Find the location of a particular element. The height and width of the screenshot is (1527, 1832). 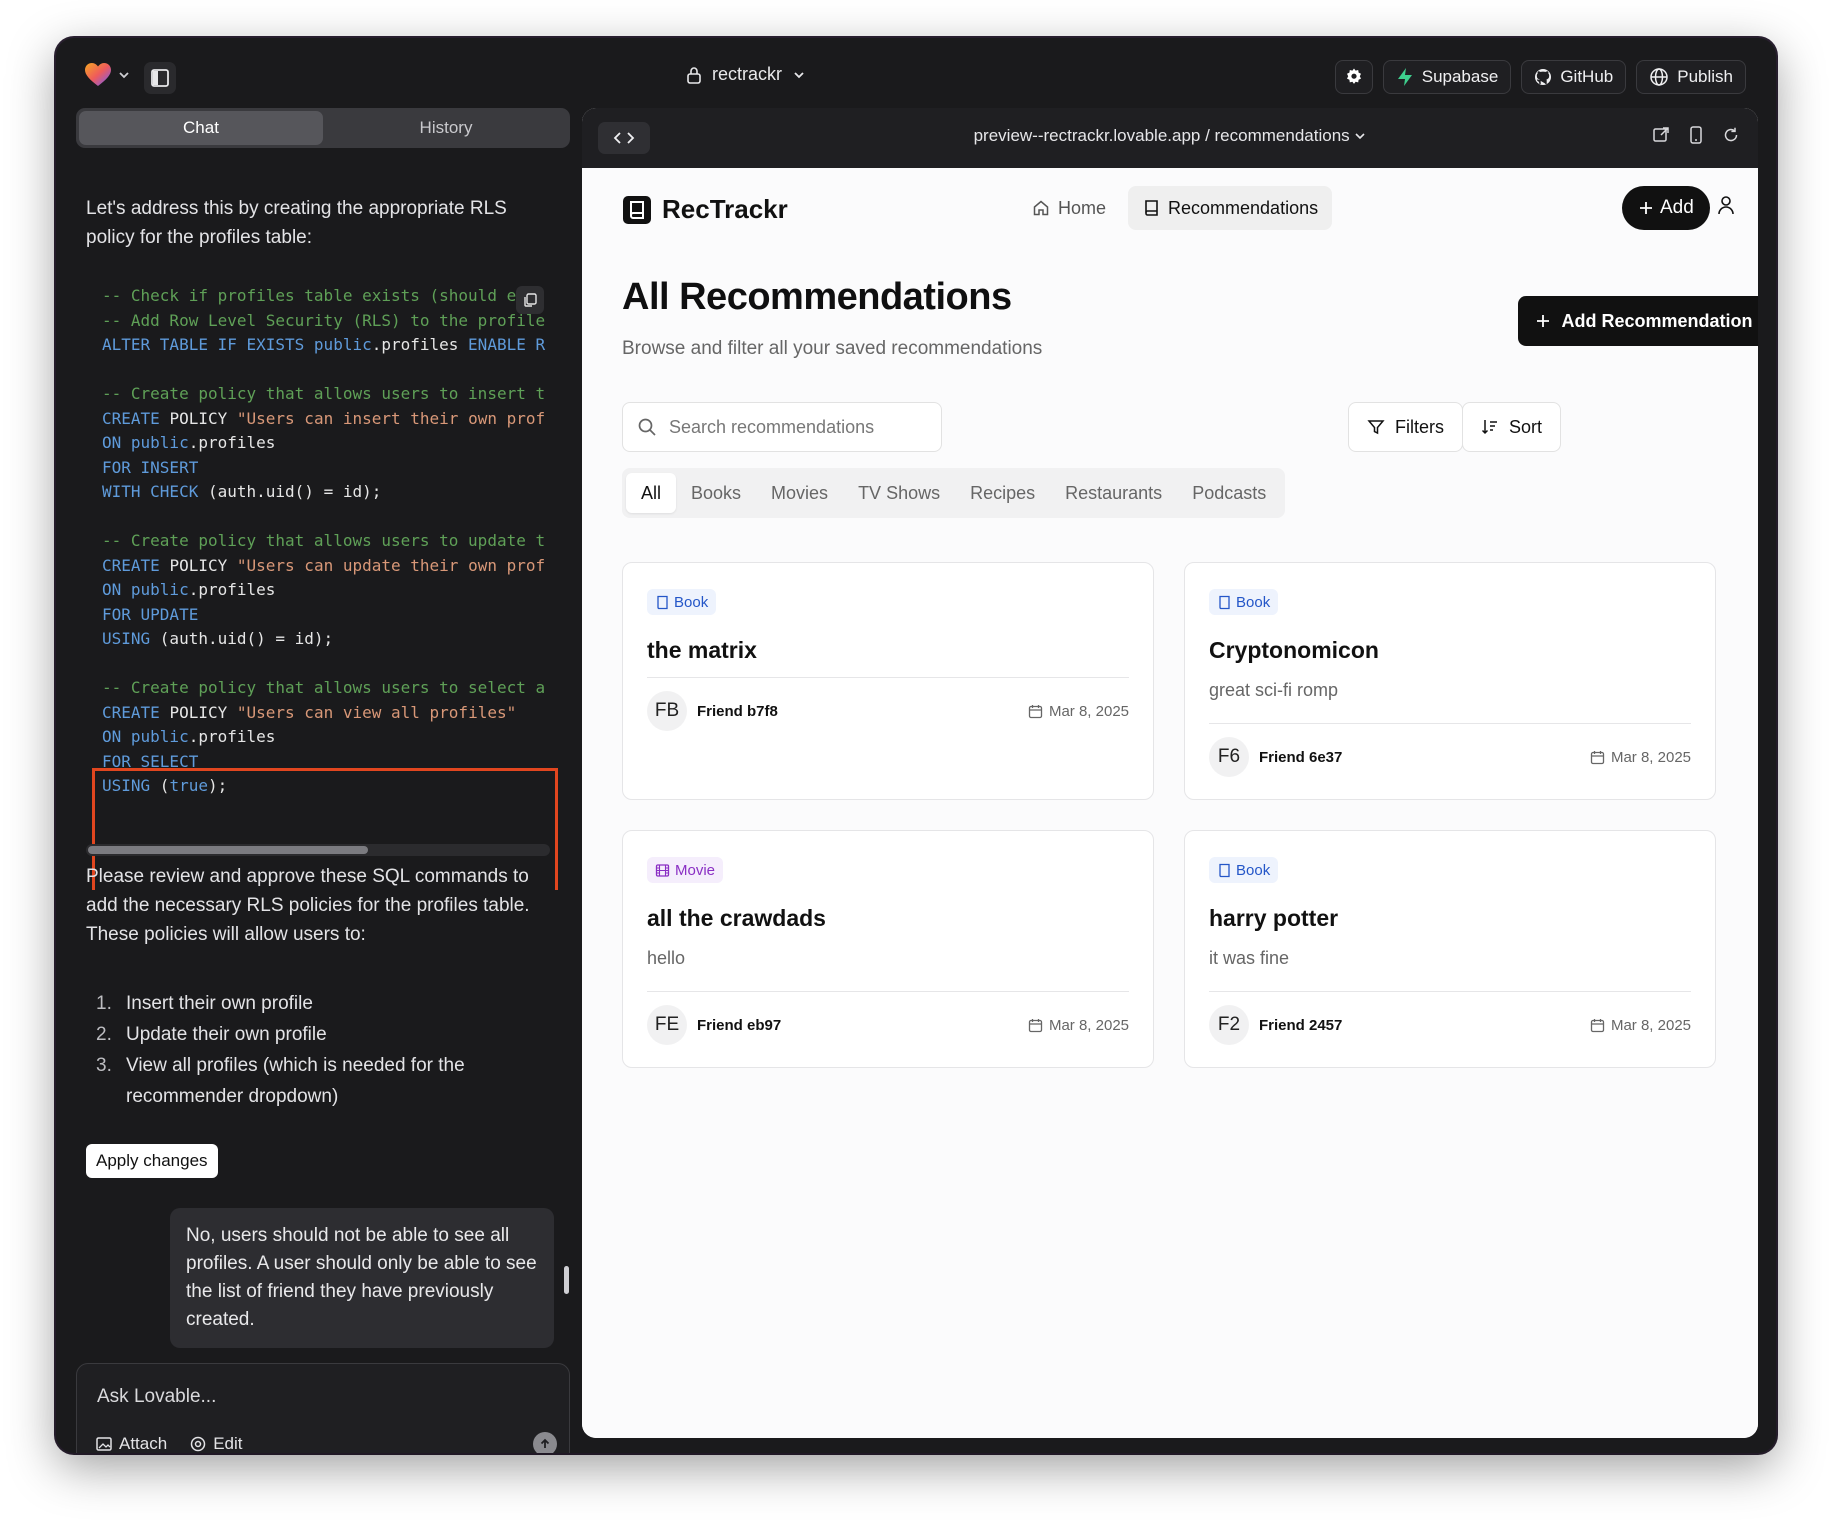

logo-menu-button is located at coordinates (107, 75).